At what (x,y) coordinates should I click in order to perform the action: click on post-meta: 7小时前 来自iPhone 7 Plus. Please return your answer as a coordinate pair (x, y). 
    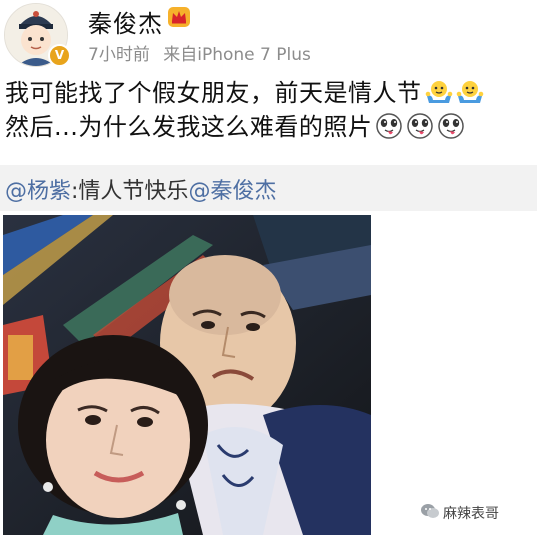
    Looking at the image, I should click on (199, 52).